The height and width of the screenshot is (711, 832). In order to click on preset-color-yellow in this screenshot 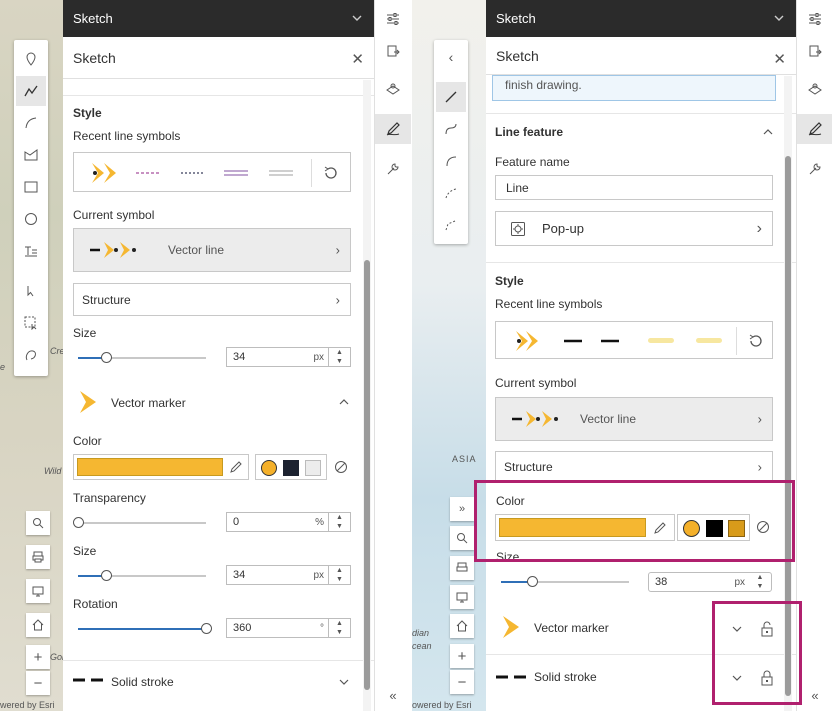, I will do `click(269, 468)`.